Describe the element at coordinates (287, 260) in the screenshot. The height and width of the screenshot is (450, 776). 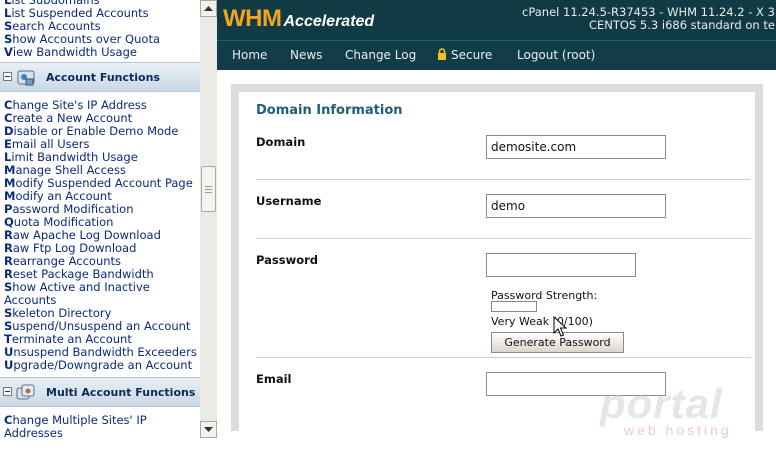
I see `password-label: Password` at that location.